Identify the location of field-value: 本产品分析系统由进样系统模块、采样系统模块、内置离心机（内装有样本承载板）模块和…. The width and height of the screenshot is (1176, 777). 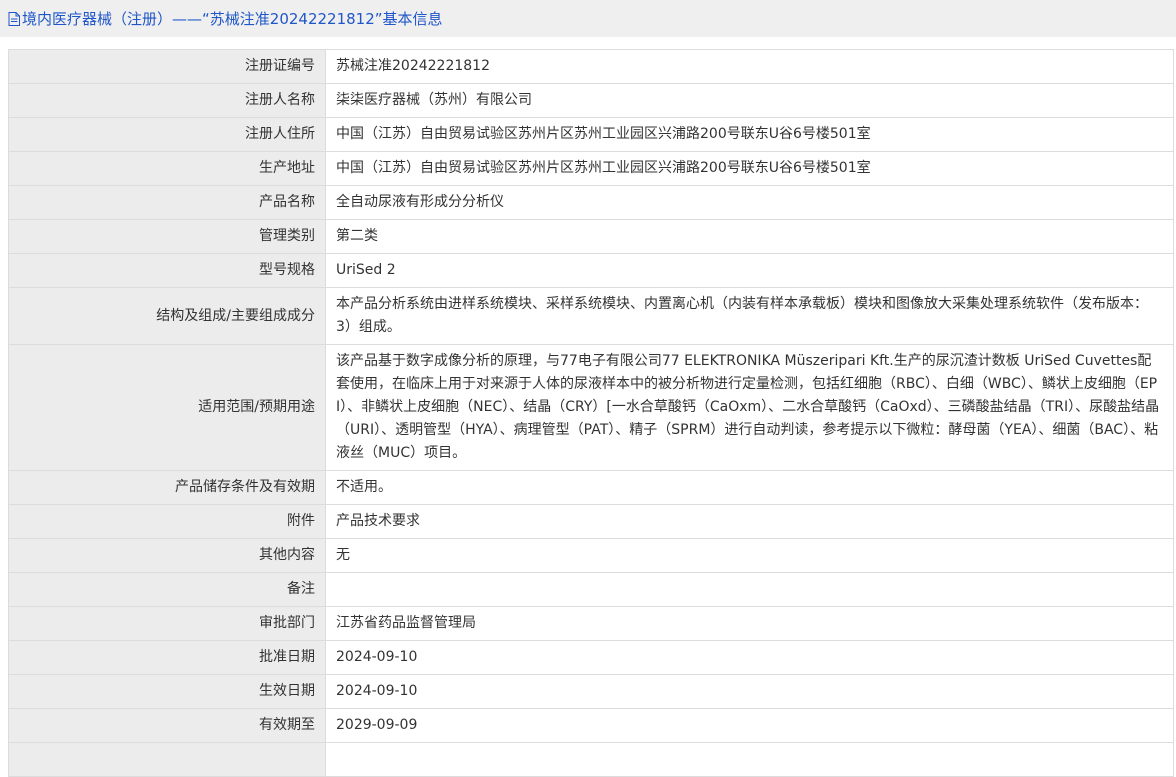
(749, 316).